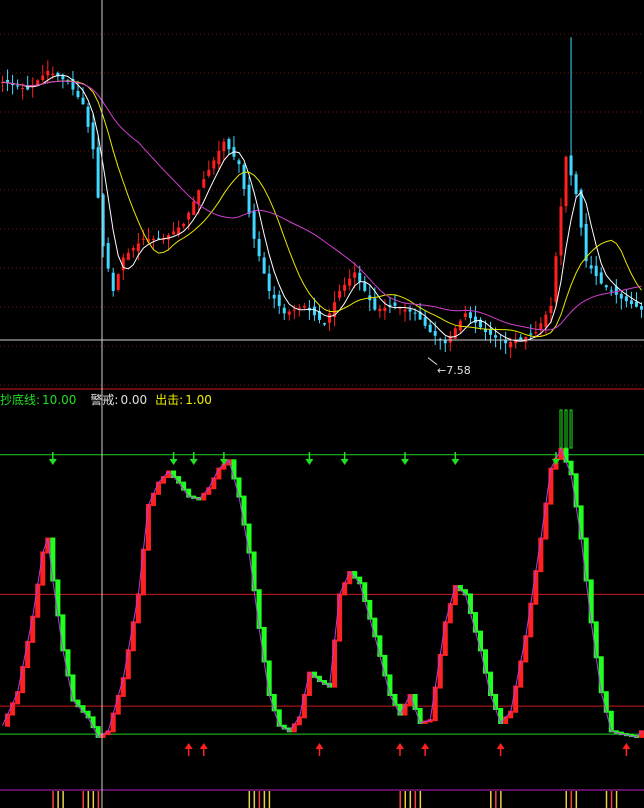  I want to click on legend-label-bottom-line: 抄底线:, so click(20, 400).